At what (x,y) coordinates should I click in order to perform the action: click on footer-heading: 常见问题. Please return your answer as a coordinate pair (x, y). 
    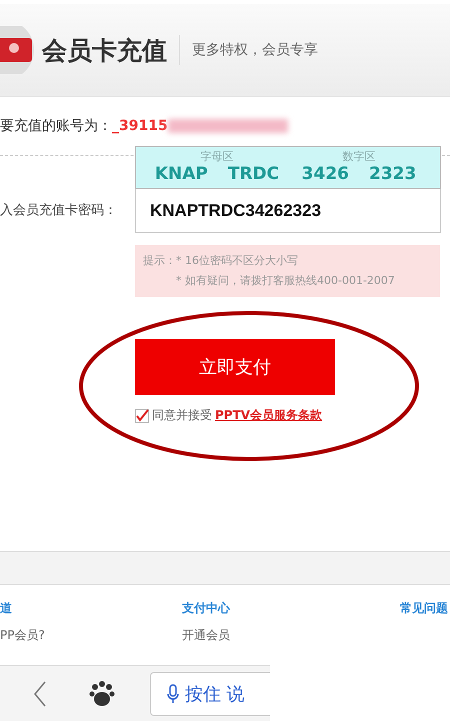
    Looking at the image, I should click on (424, 608).